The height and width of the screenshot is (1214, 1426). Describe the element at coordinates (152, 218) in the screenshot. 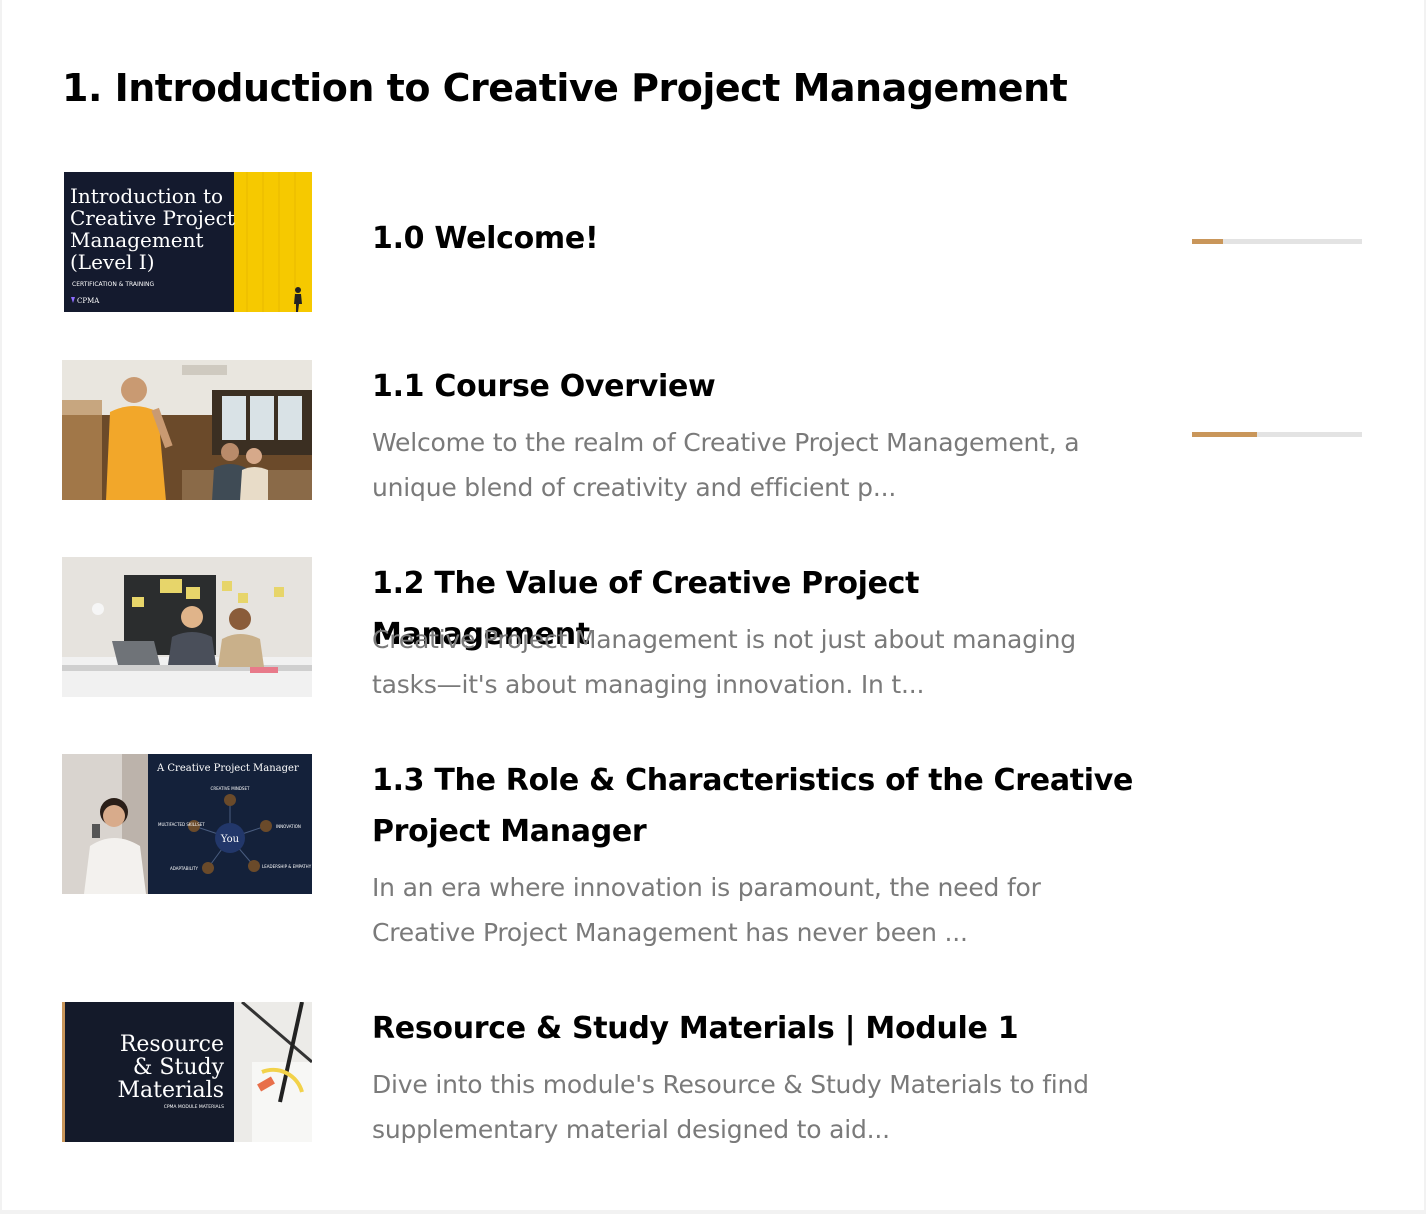

I see `thumb-text-line-2: Creative Project` at that location.